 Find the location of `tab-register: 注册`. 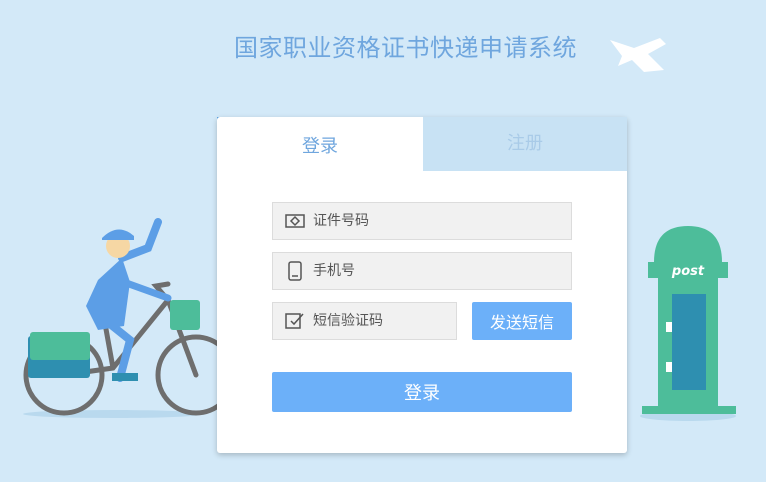

tab-register: 注册 is located at coordinates (525, 144).